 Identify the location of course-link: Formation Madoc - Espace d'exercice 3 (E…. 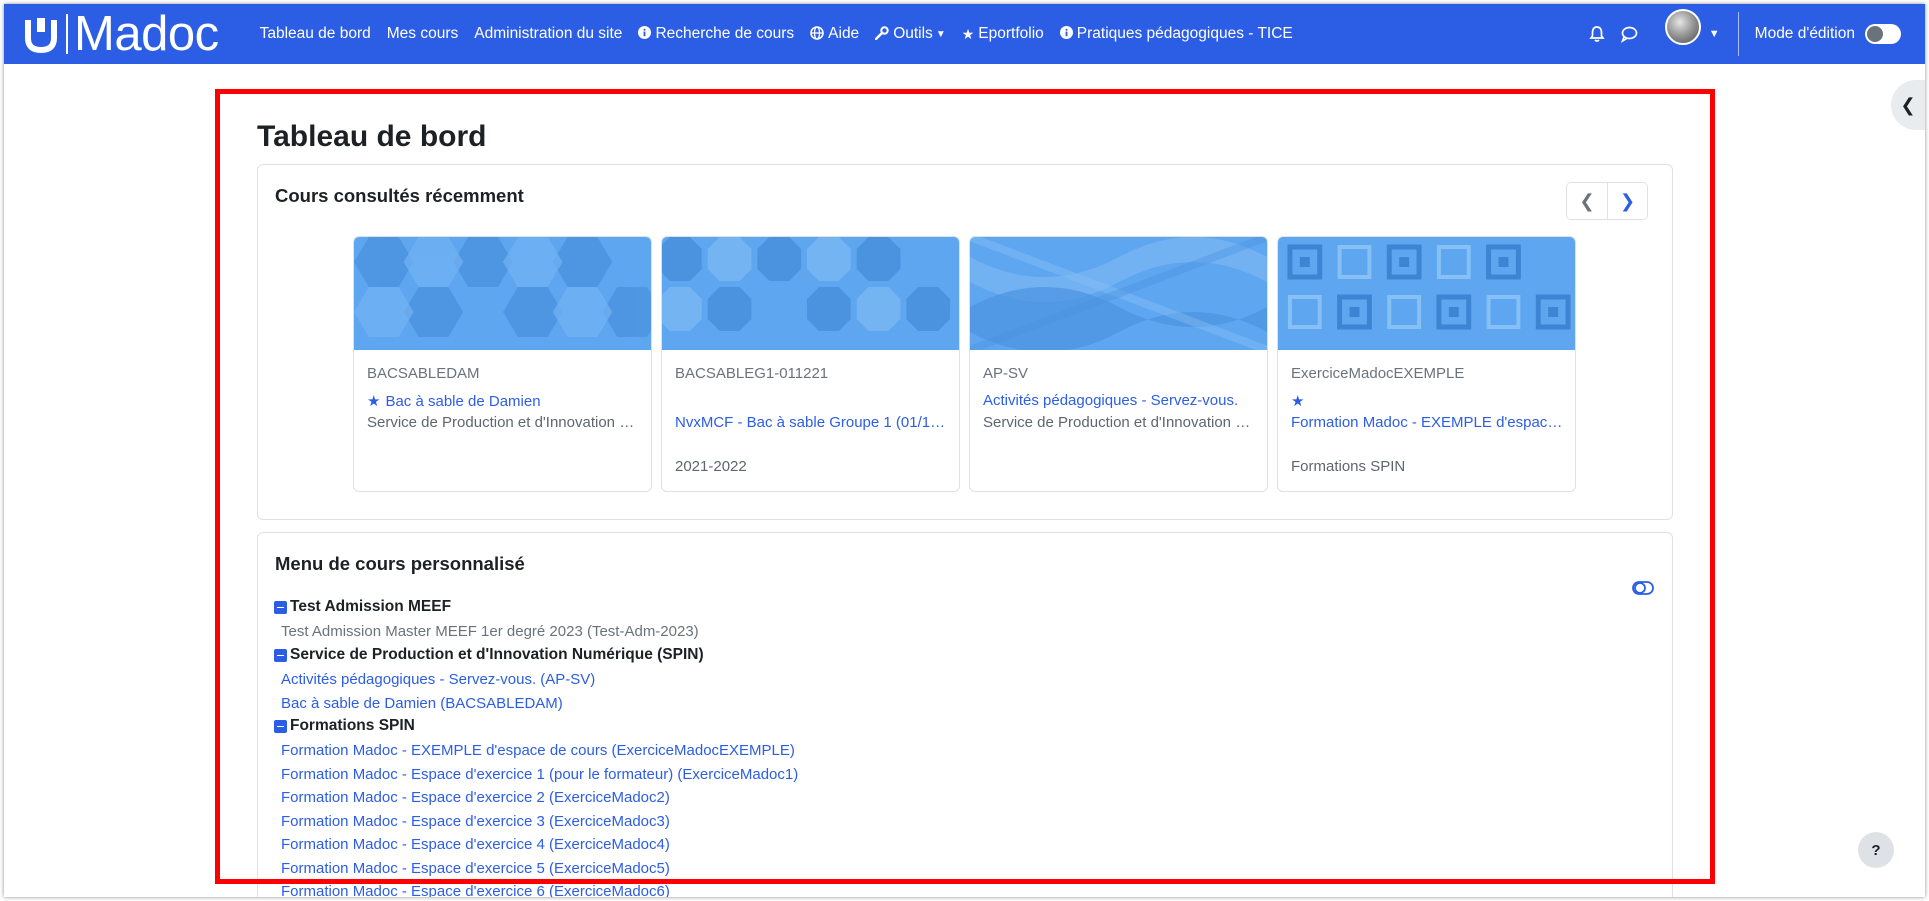
(536, 822).